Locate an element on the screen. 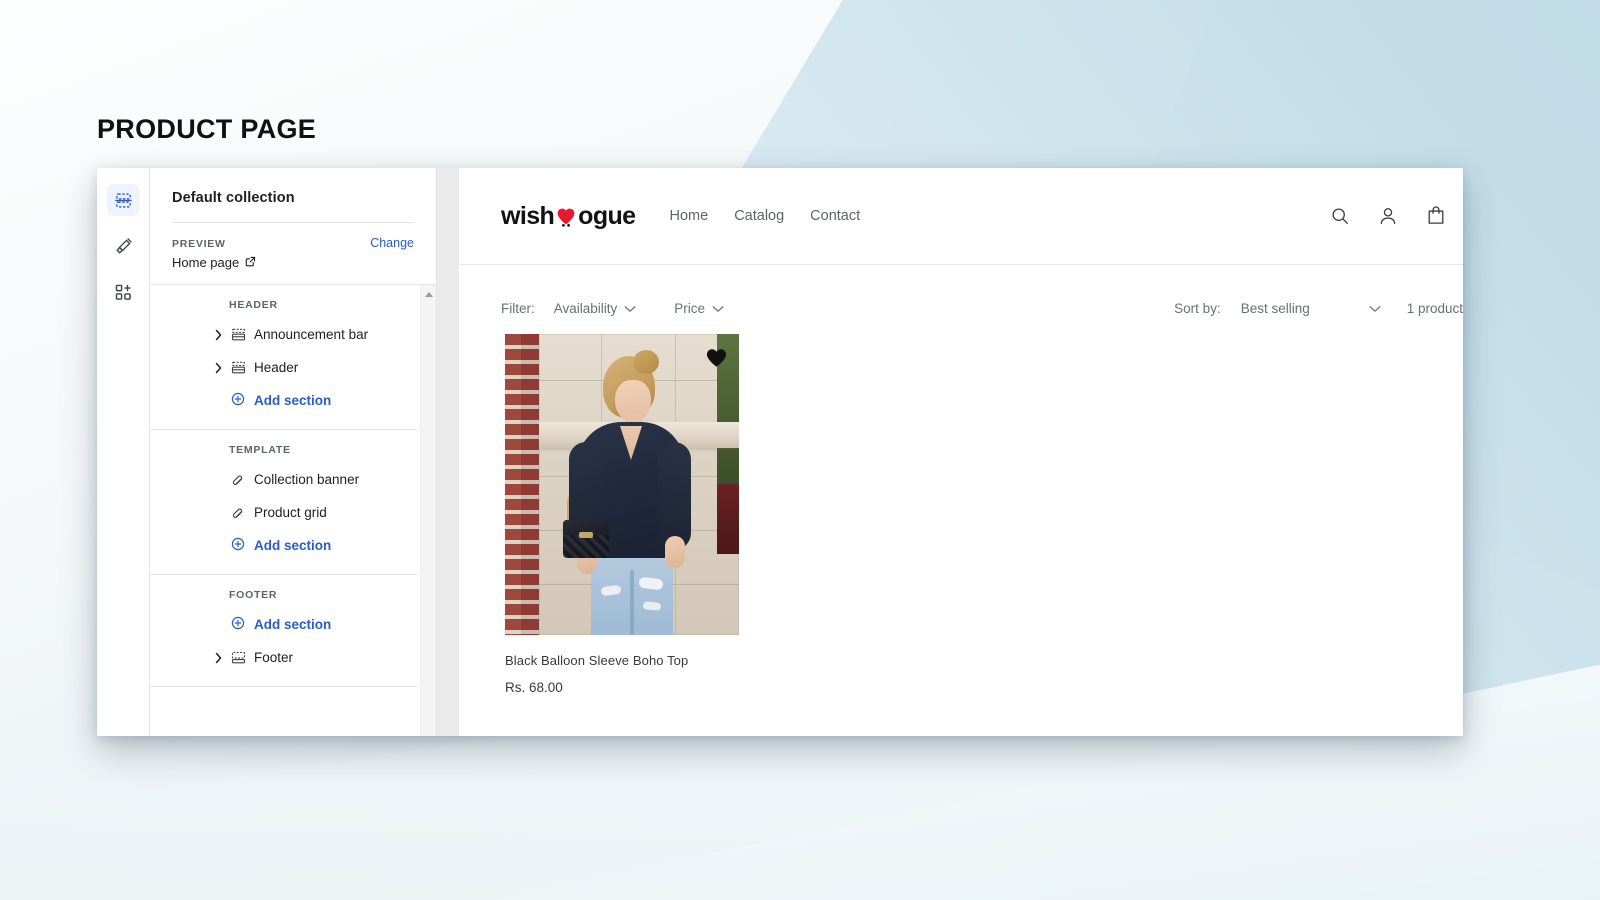 This screenshot has height=900, width=1600. section-item-product-grid: Product grid is located at coordinates (284, 512).